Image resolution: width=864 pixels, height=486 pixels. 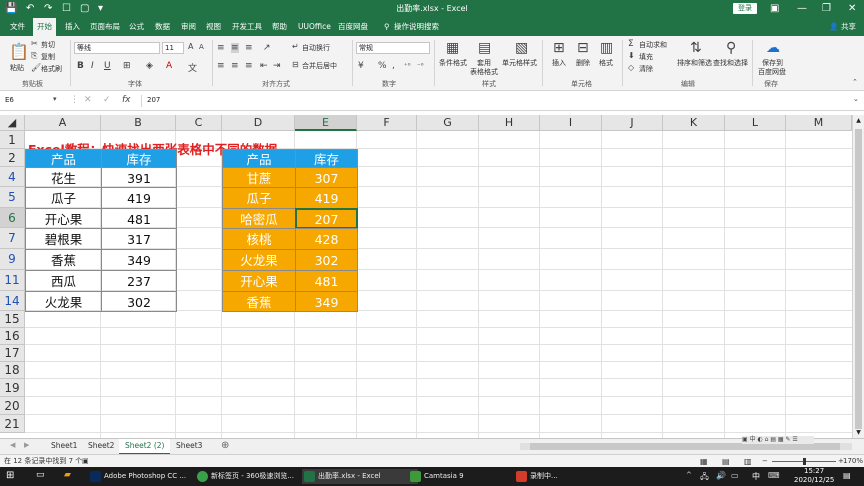 I want to click on align-center-icon: ≡, so click(x=235, y=66).